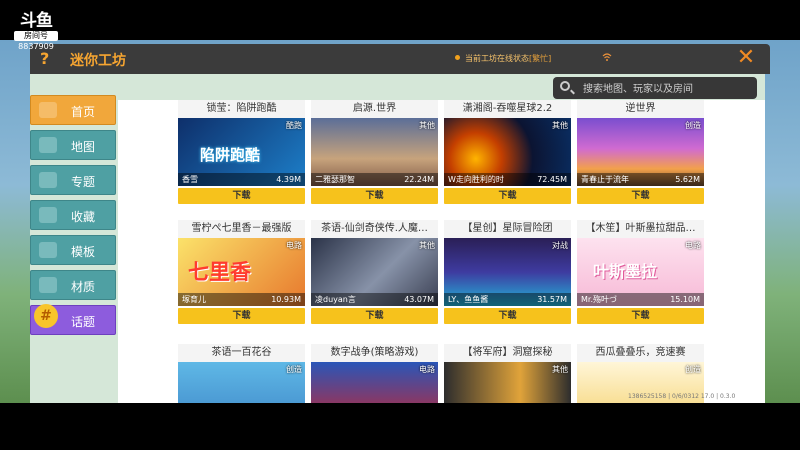  I want to click on signal-icon, so click(607, 57).